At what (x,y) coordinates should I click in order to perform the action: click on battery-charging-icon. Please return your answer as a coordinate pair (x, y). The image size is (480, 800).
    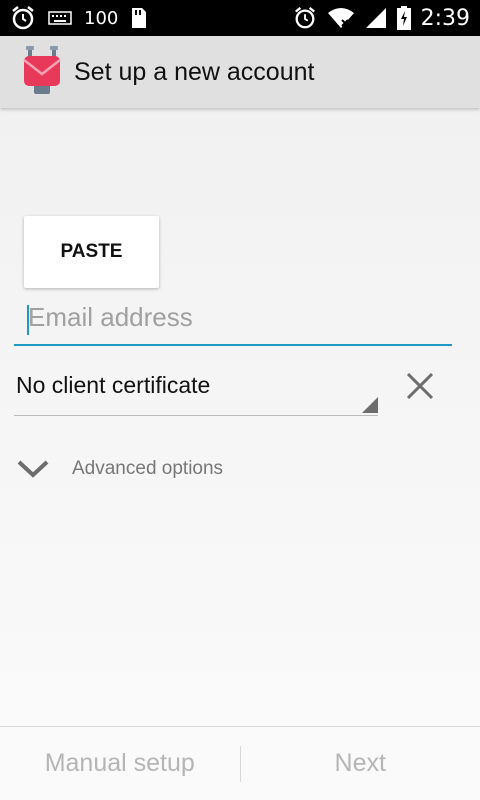
    Looking at the image, I should click on (403, 18).